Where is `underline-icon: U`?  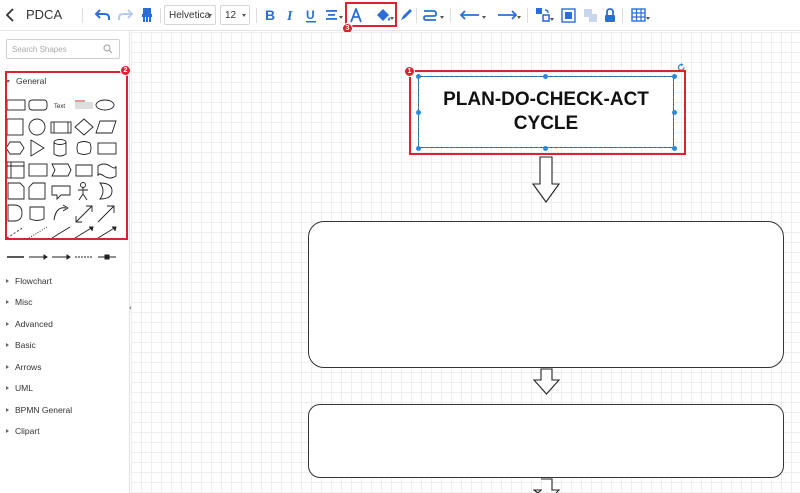
underline-icon: U is located at coordinates (311, 15).